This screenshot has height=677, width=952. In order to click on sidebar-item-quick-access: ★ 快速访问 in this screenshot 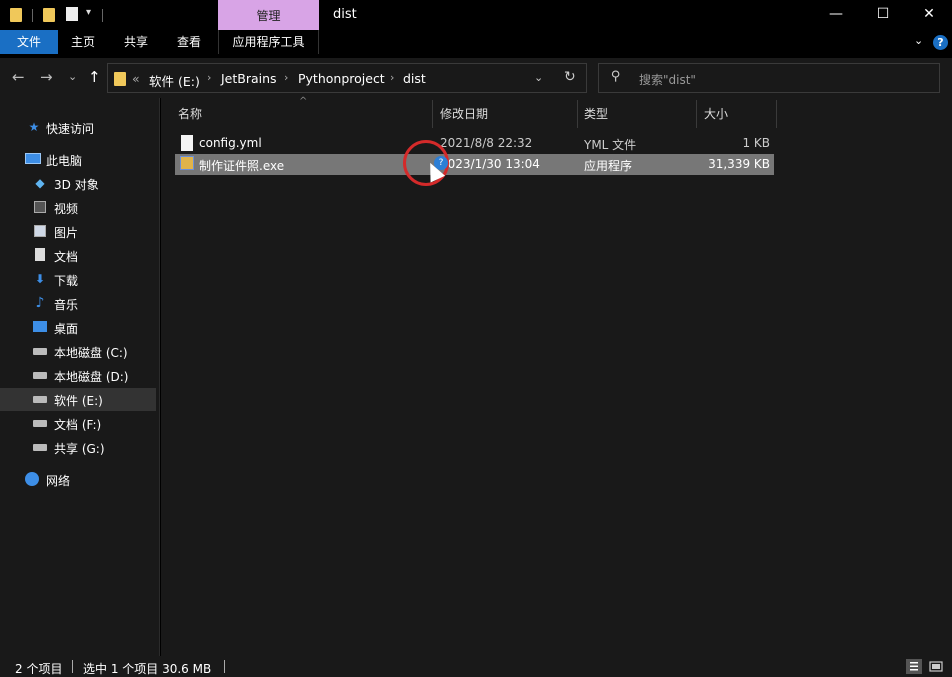, I will do `click(78, 127)`.